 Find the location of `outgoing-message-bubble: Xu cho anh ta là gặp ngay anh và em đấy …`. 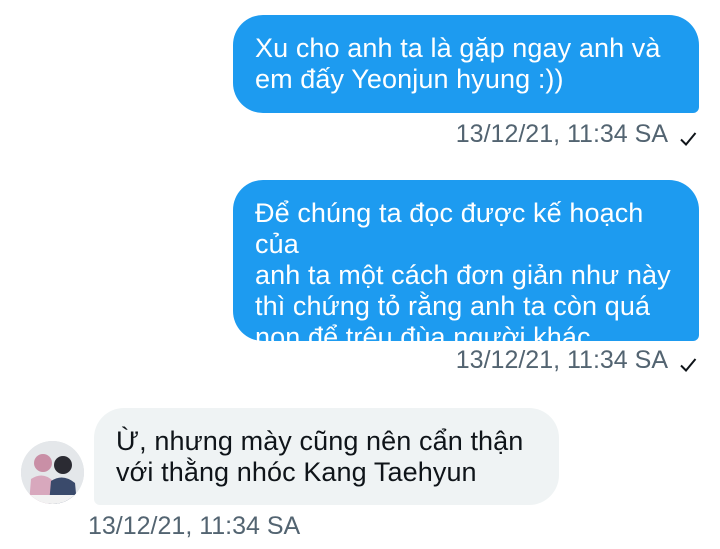

outgoing-message-bubble: Xu cho anh ta là gặp ngay anh và em đấy … is located at coordinates (466, 64).